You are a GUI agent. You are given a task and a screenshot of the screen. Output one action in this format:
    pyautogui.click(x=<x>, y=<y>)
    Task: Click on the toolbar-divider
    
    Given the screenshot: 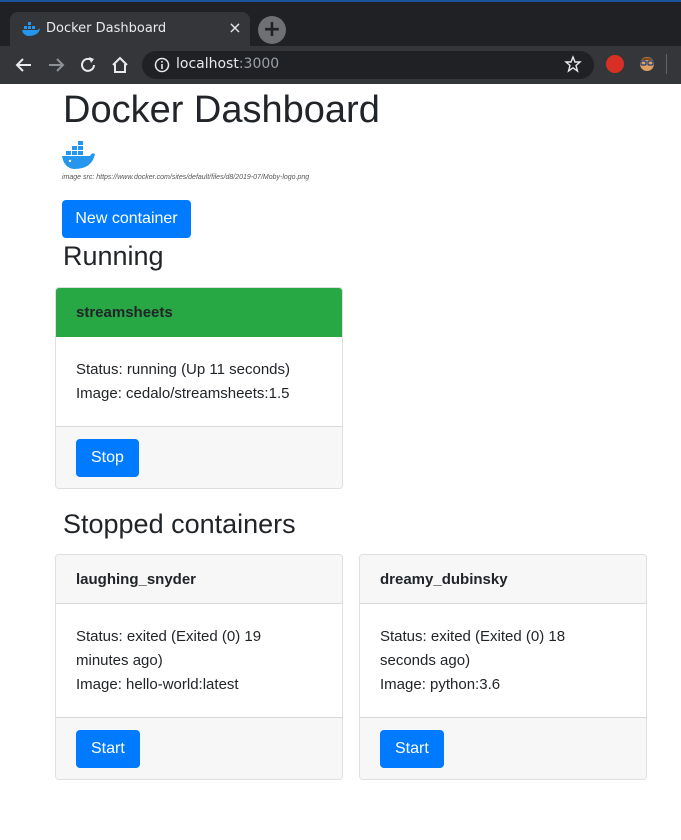 What is the action you would take?
    pyautogui.click(x=666, y=64)
    